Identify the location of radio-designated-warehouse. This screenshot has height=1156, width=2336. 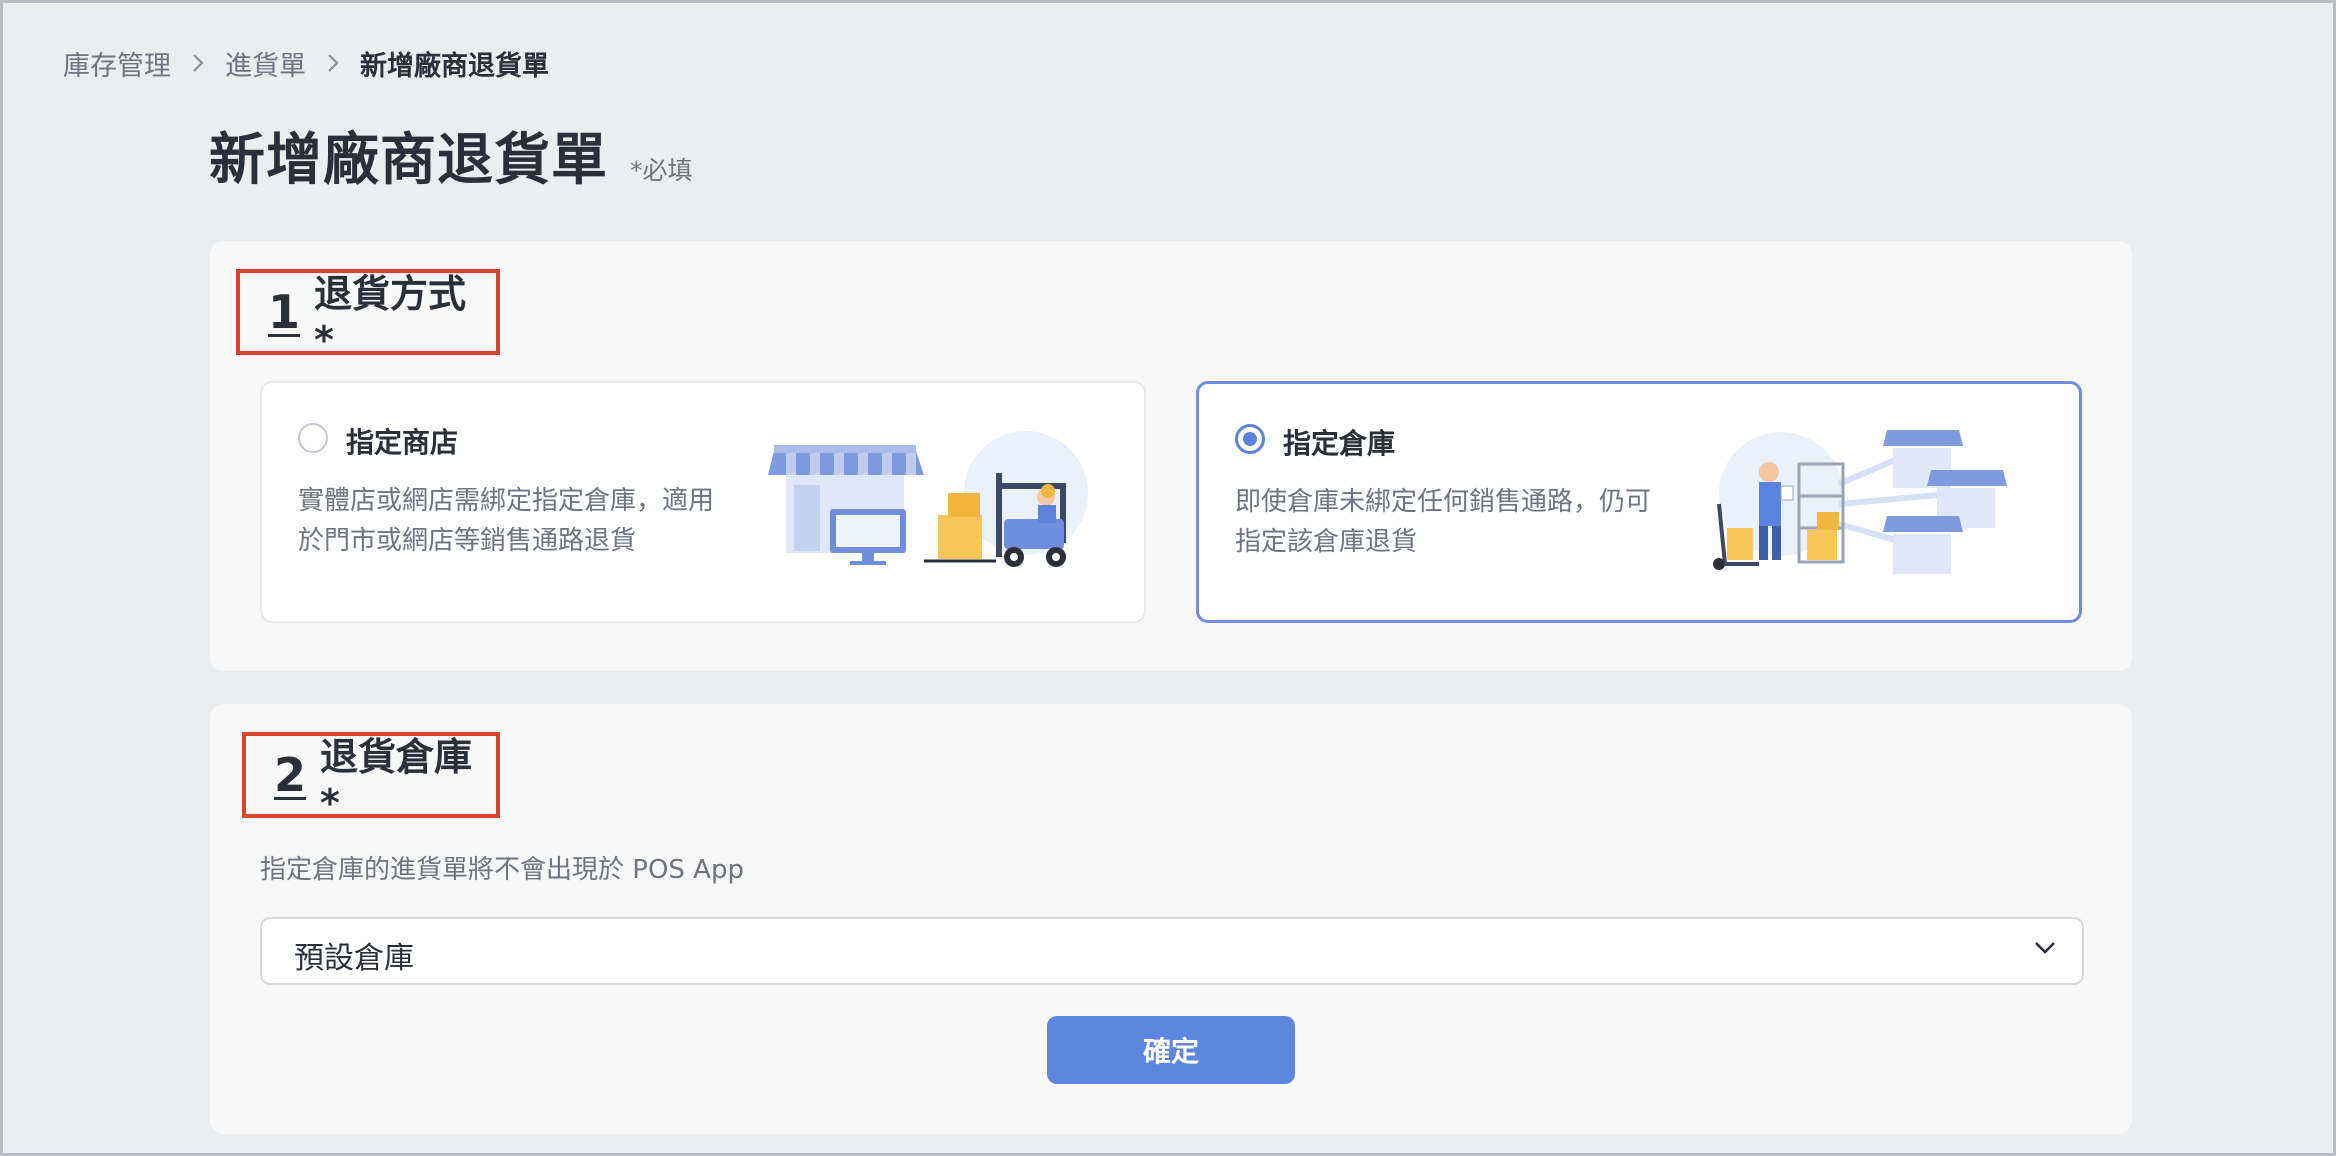
(1250, 439).